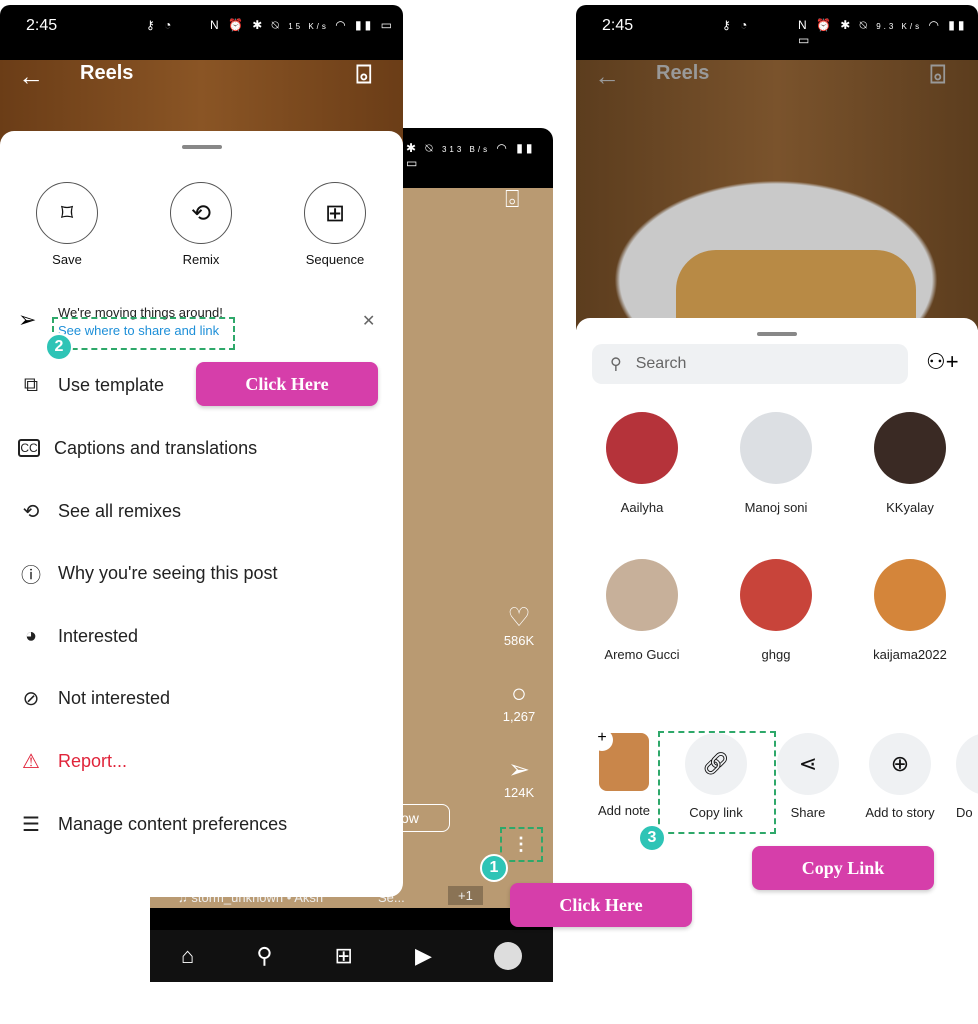  I want to click on menu-item-interested: ◕ Interested, so click(78, 636).